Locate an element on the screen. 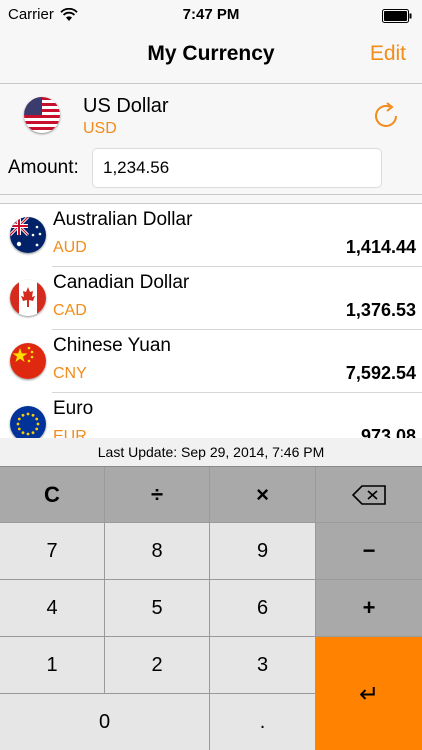 The image size is (422, 750). currency-value: 1,376.53 is located at coordinates (380, 310).